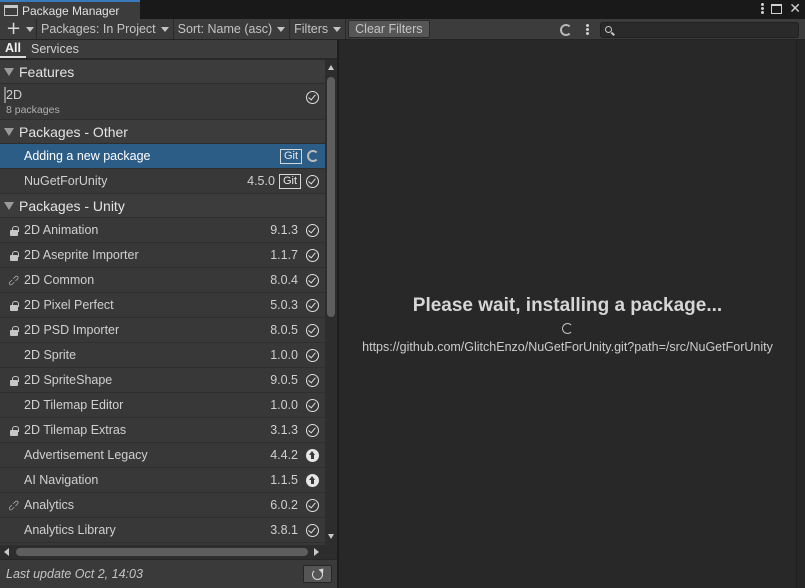 The width and height of the screenshot is (805, 588). What do you see at coordinates (402, 9) in the screenshot?
I see `window-titlebar: Package Manager ✕` at bounding box center [402, 9].